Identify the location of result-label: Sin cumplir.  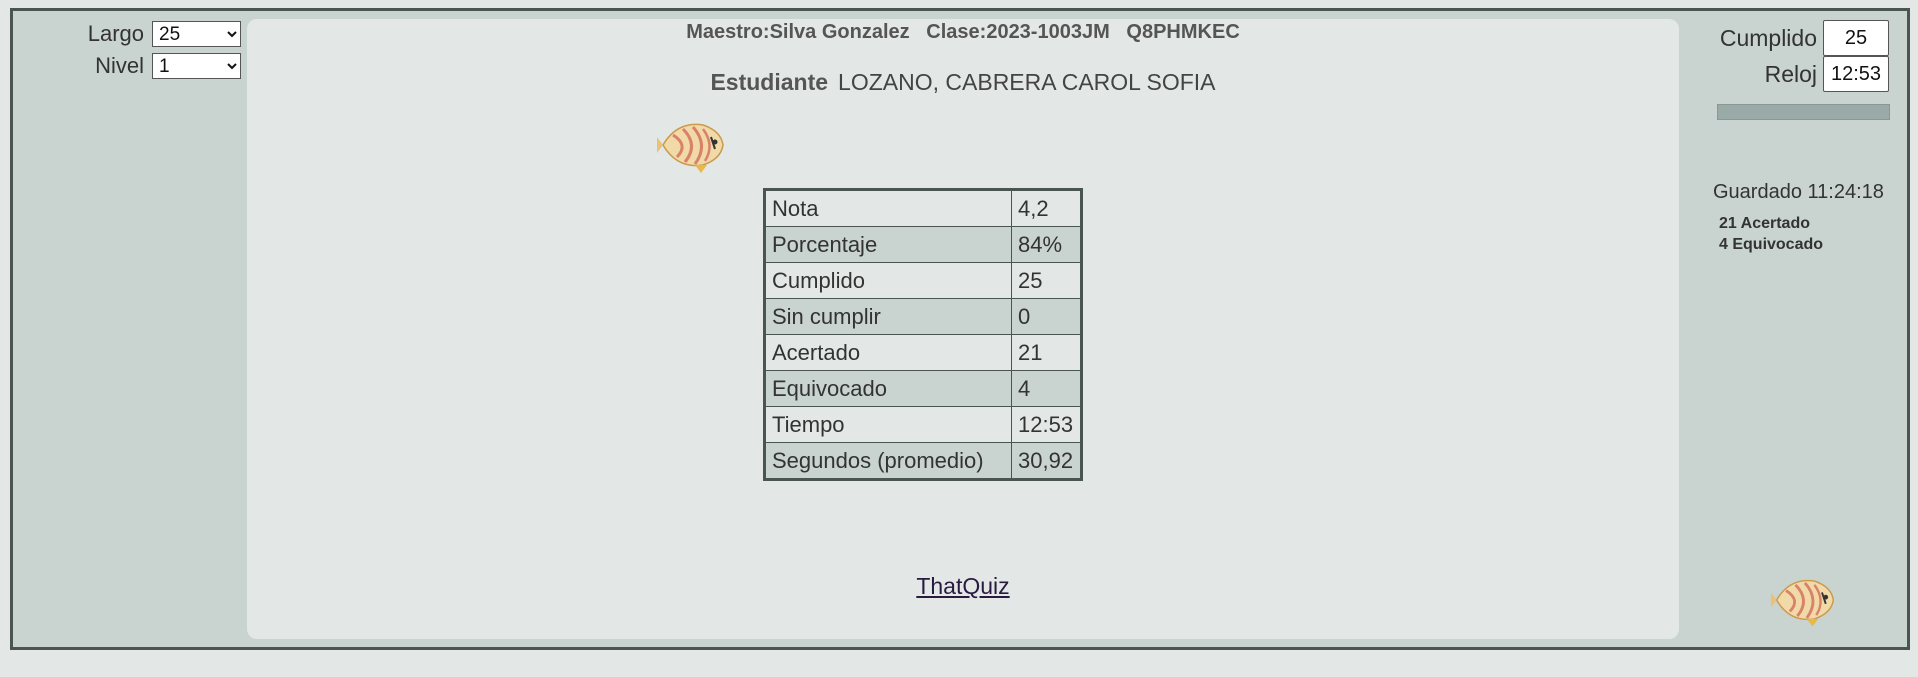
(888, 316).